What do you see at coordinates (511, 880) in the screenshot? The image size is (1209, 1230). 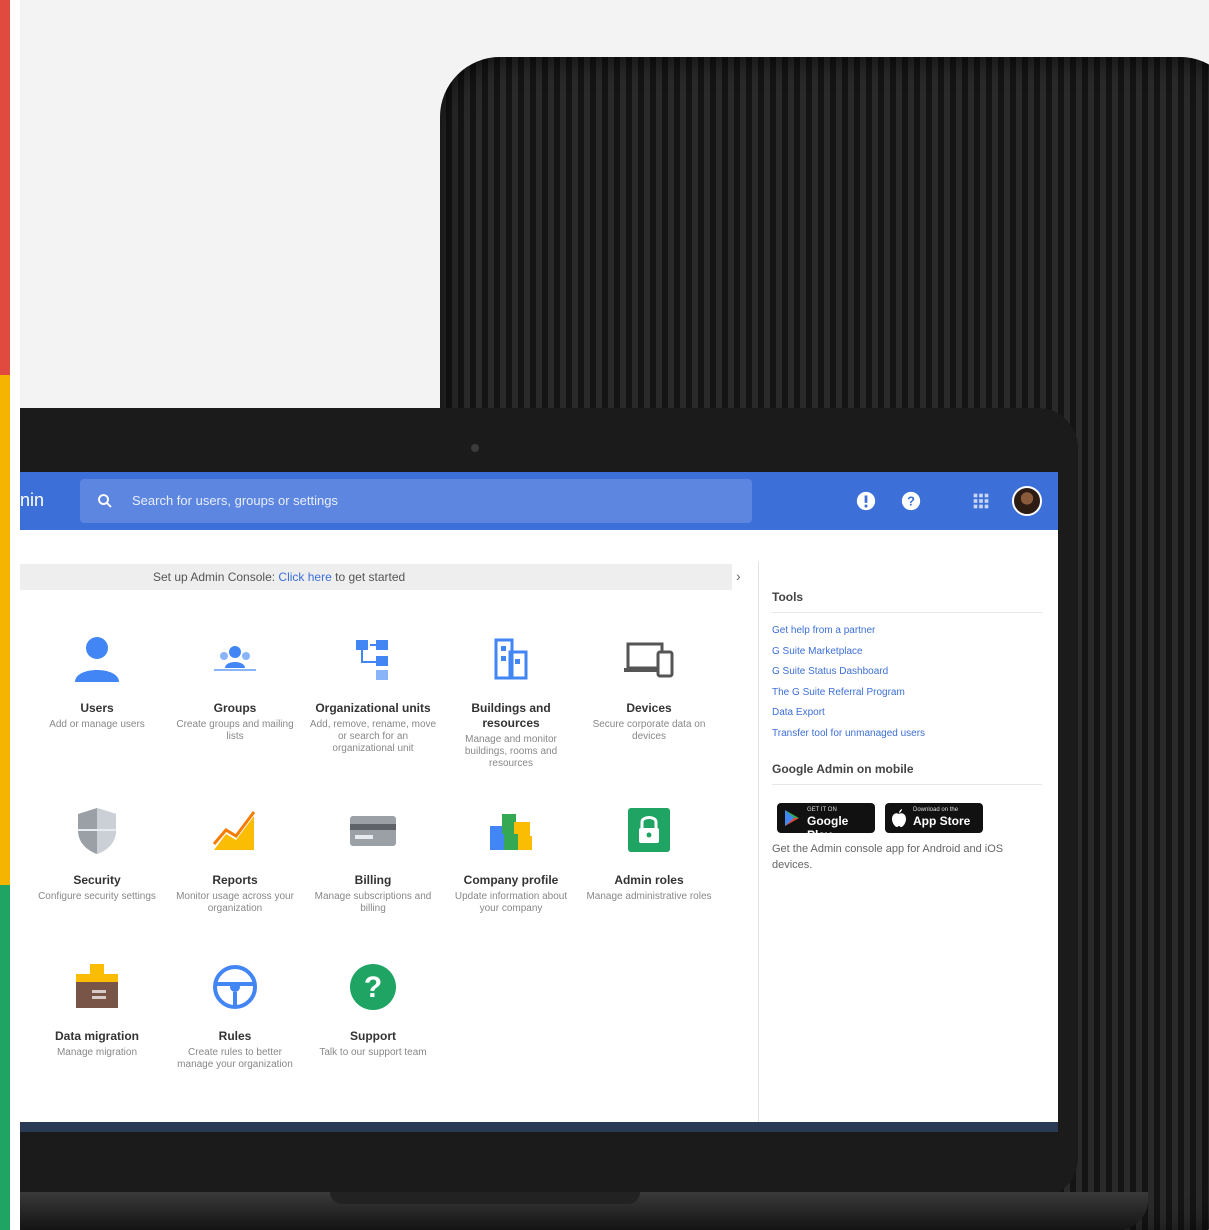 I see `tile-title: Company profile` at bounding box center [511, 880].